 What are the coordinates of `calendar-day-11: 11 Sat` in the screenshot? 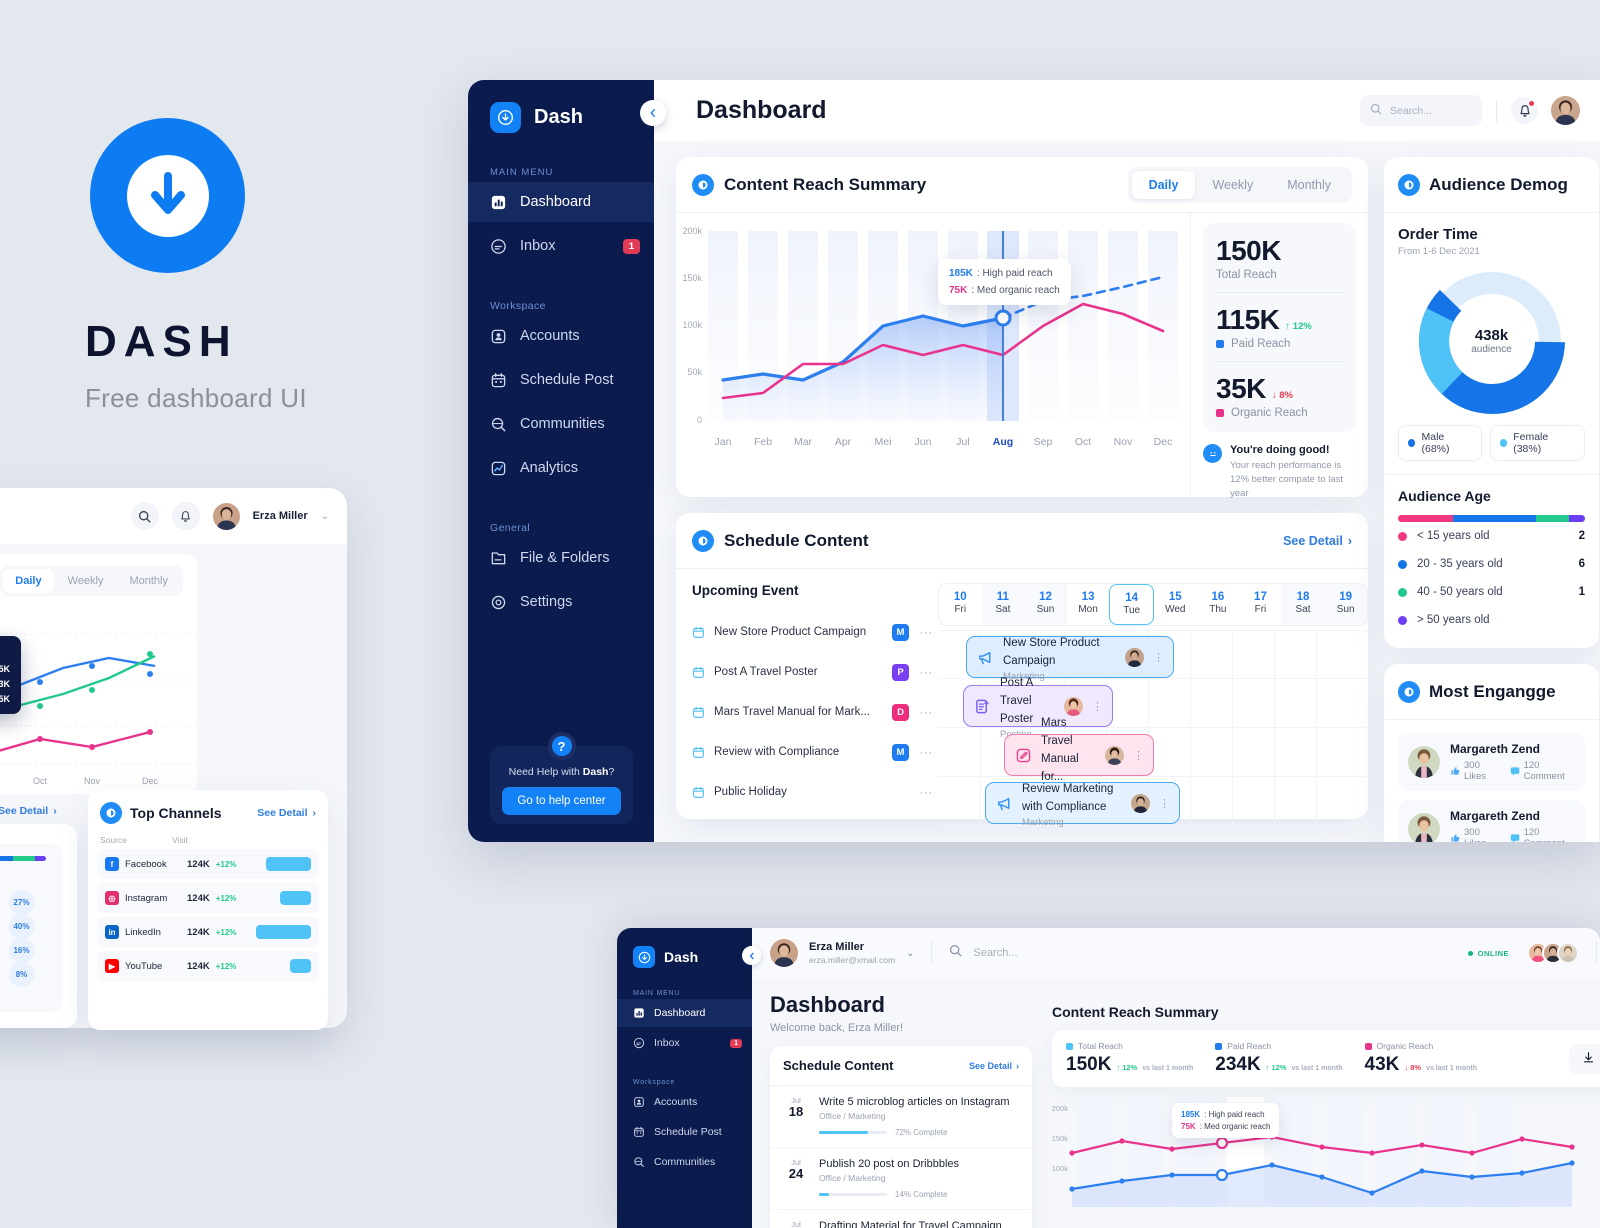 It's located at (1003, 604).